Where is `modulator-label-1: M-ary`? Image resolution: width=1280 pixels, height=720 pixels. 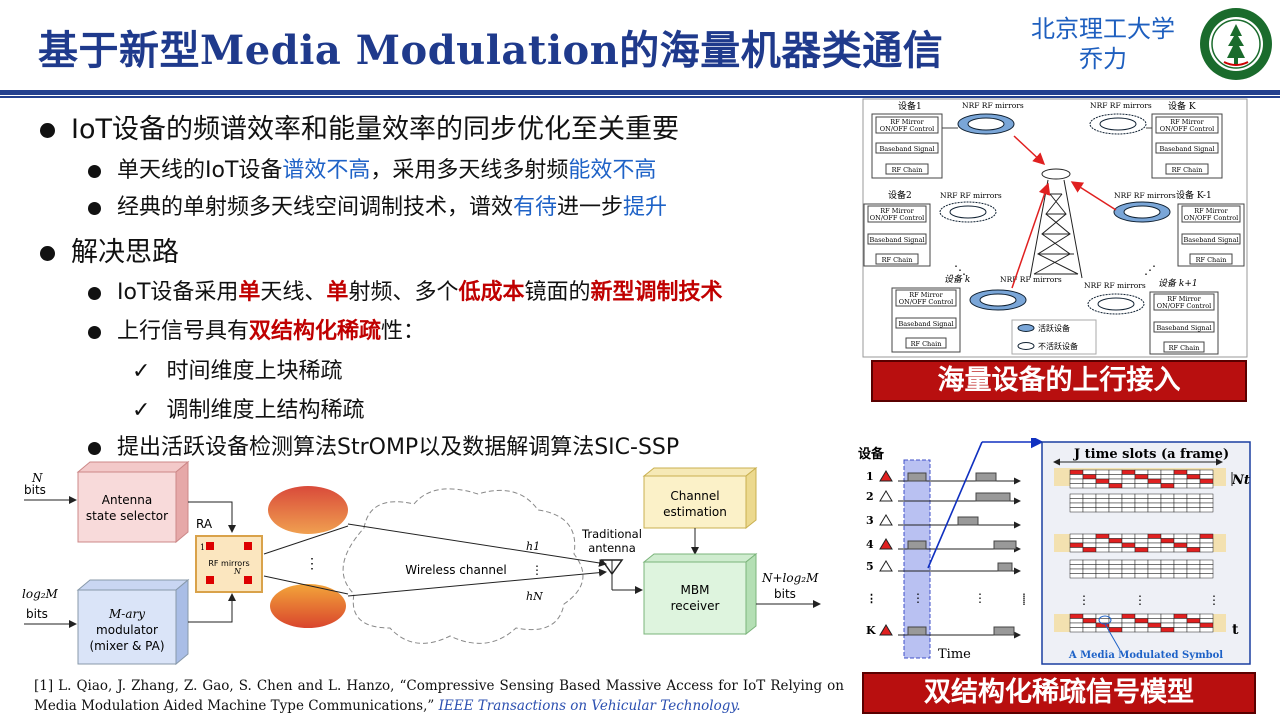 modulator-label-1: M-ary is located at coordinates (126, 614).